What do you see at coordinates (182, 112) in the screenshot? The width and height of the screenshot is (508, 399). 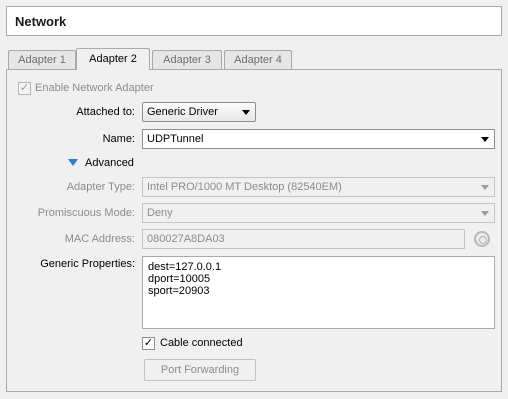 I see `attached-to-value: Generic Driver` at bounding box center [182, 112].